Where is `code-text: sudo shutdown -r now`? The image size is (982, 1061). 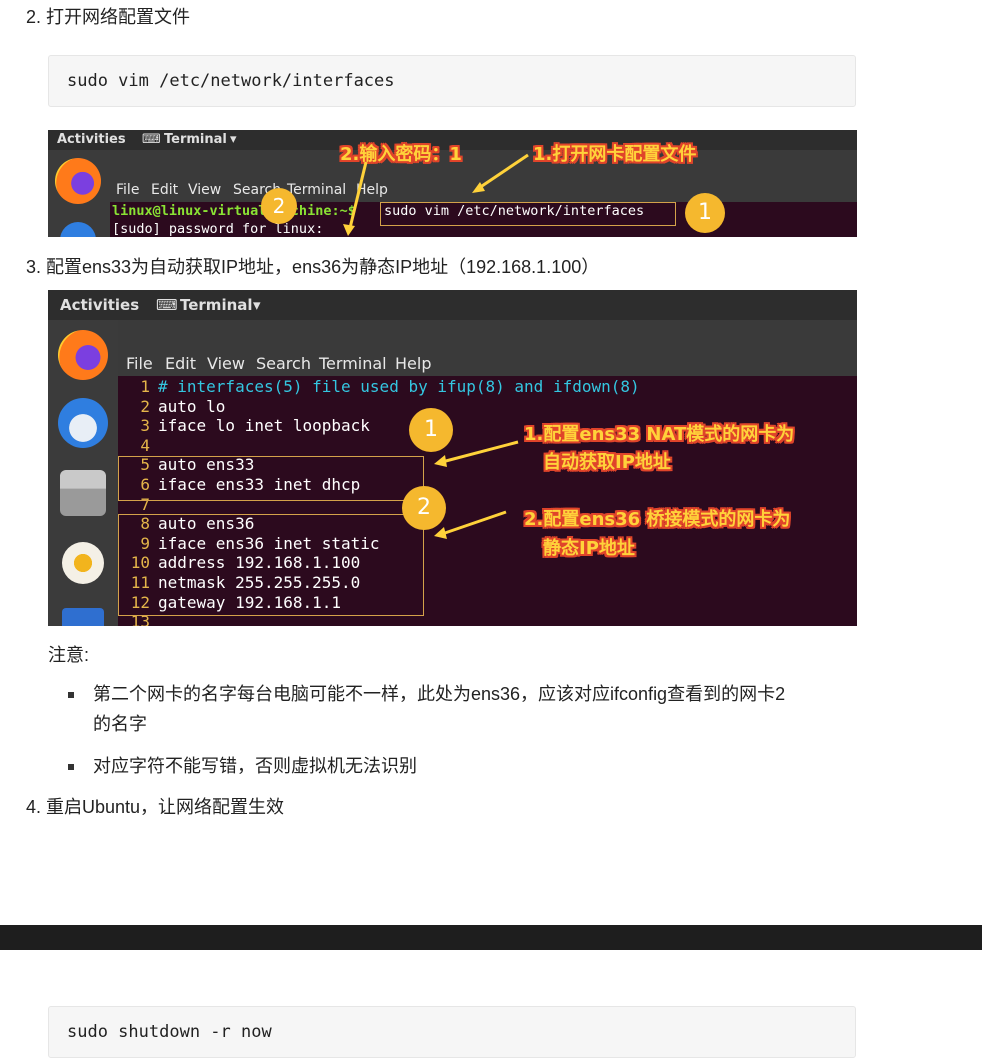 code-text: sudo shutdown -r now is located at coordinates (169, 1032).